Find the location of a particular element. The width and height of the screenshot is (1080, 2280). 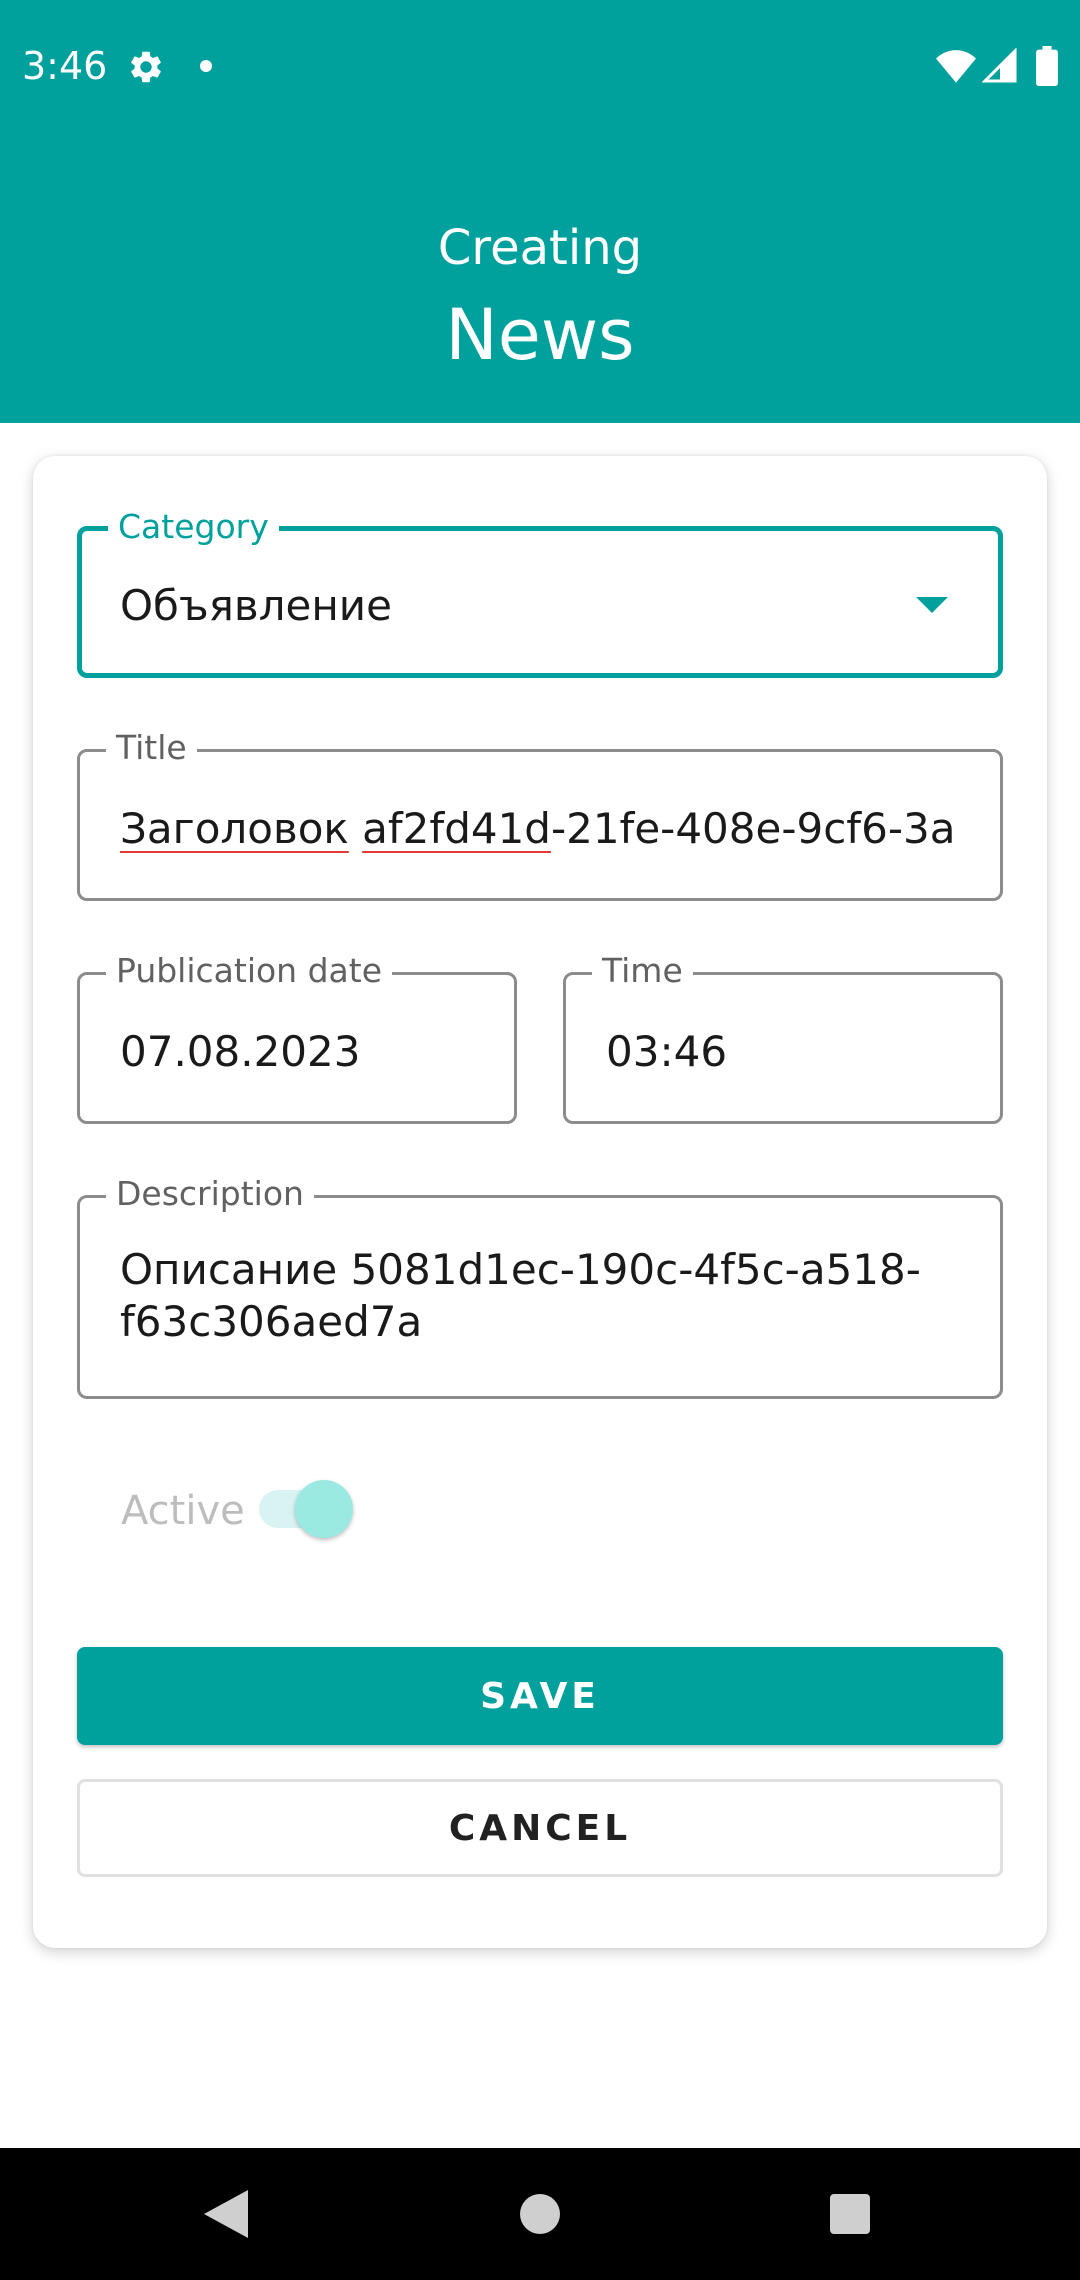

title-value: Заголовок af2fd41d-21fe-408e-9cf6-3a12a is located at coordinates (540, 828).